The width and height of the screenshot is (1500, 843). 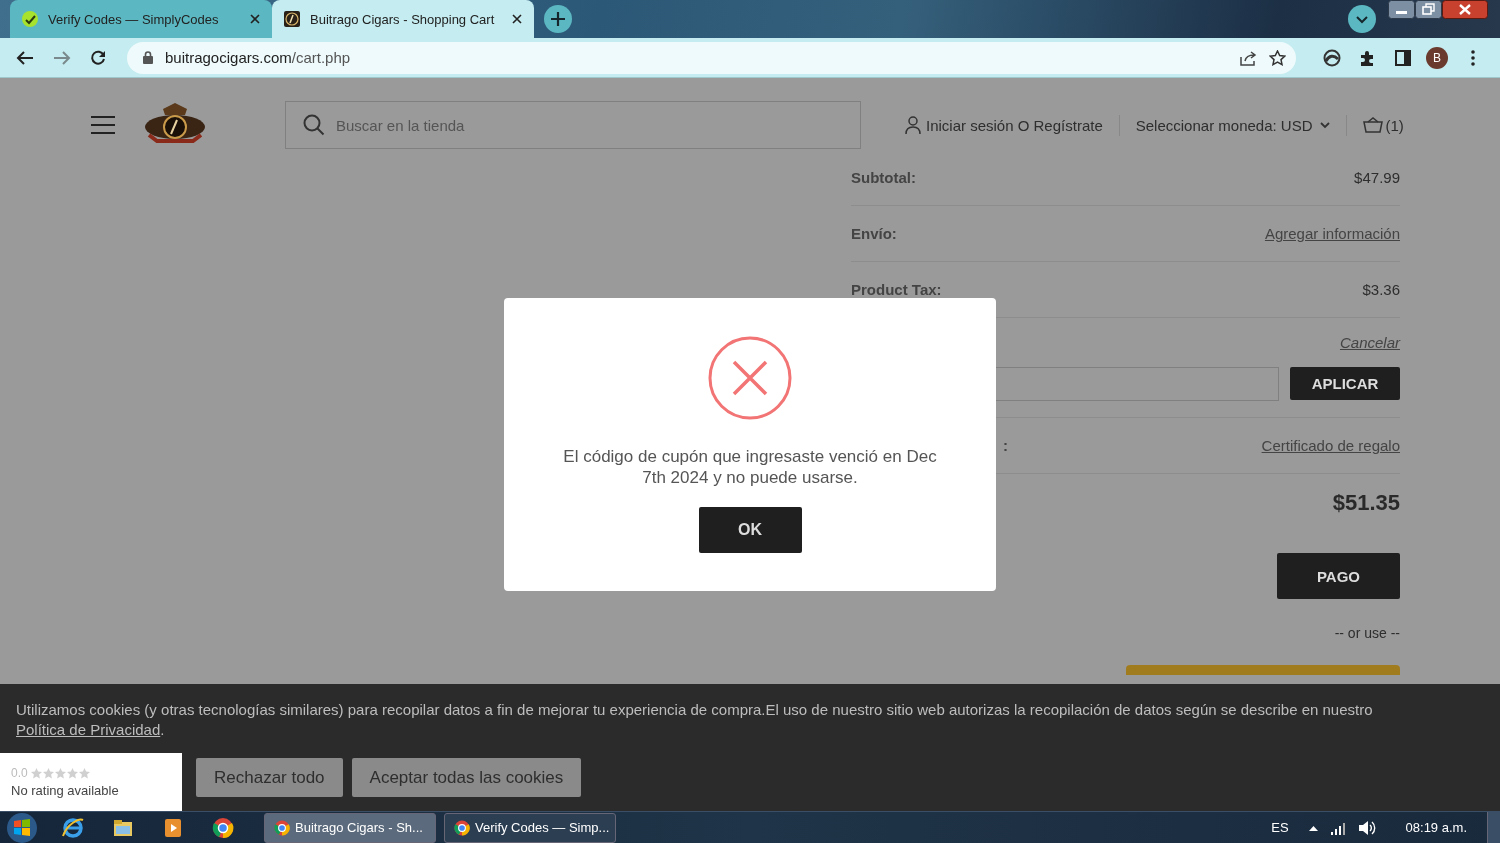 What do you see at coordinates (65, 790) in the screenshot?
I see `rating-note: No rating available` at bounding box center [65, 790].